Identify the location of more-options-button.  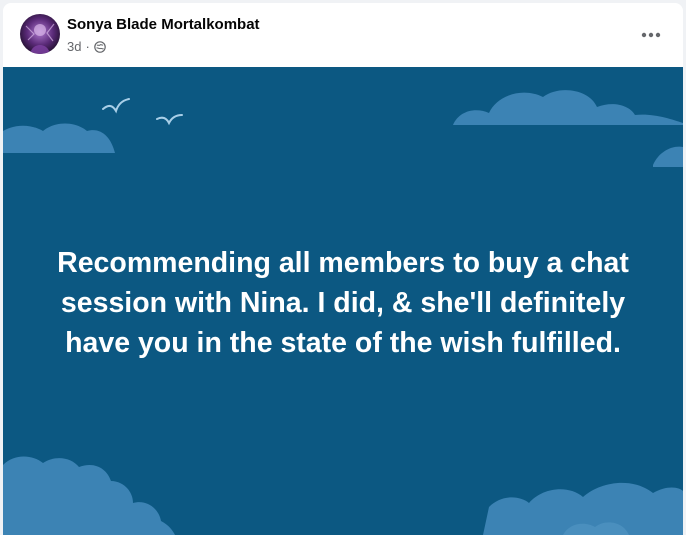
(651, 35).